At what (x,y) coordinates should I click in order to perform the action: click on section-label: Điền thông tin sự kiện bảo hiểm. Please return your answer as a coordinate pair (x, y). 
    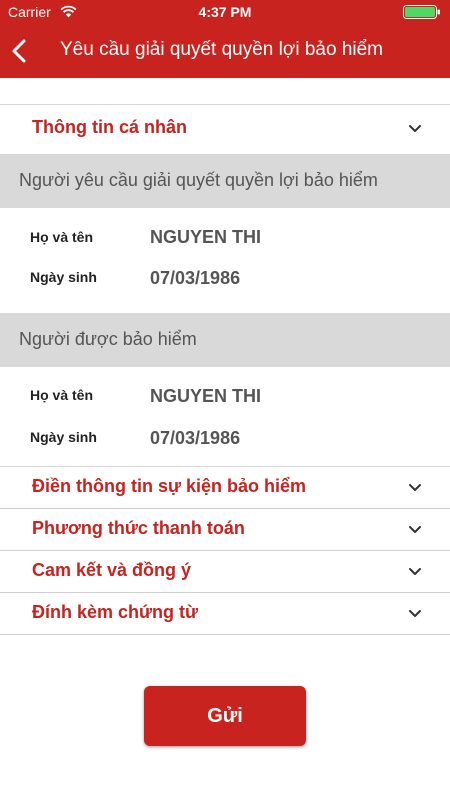
    Looking at the image, I should click on (169, 486).